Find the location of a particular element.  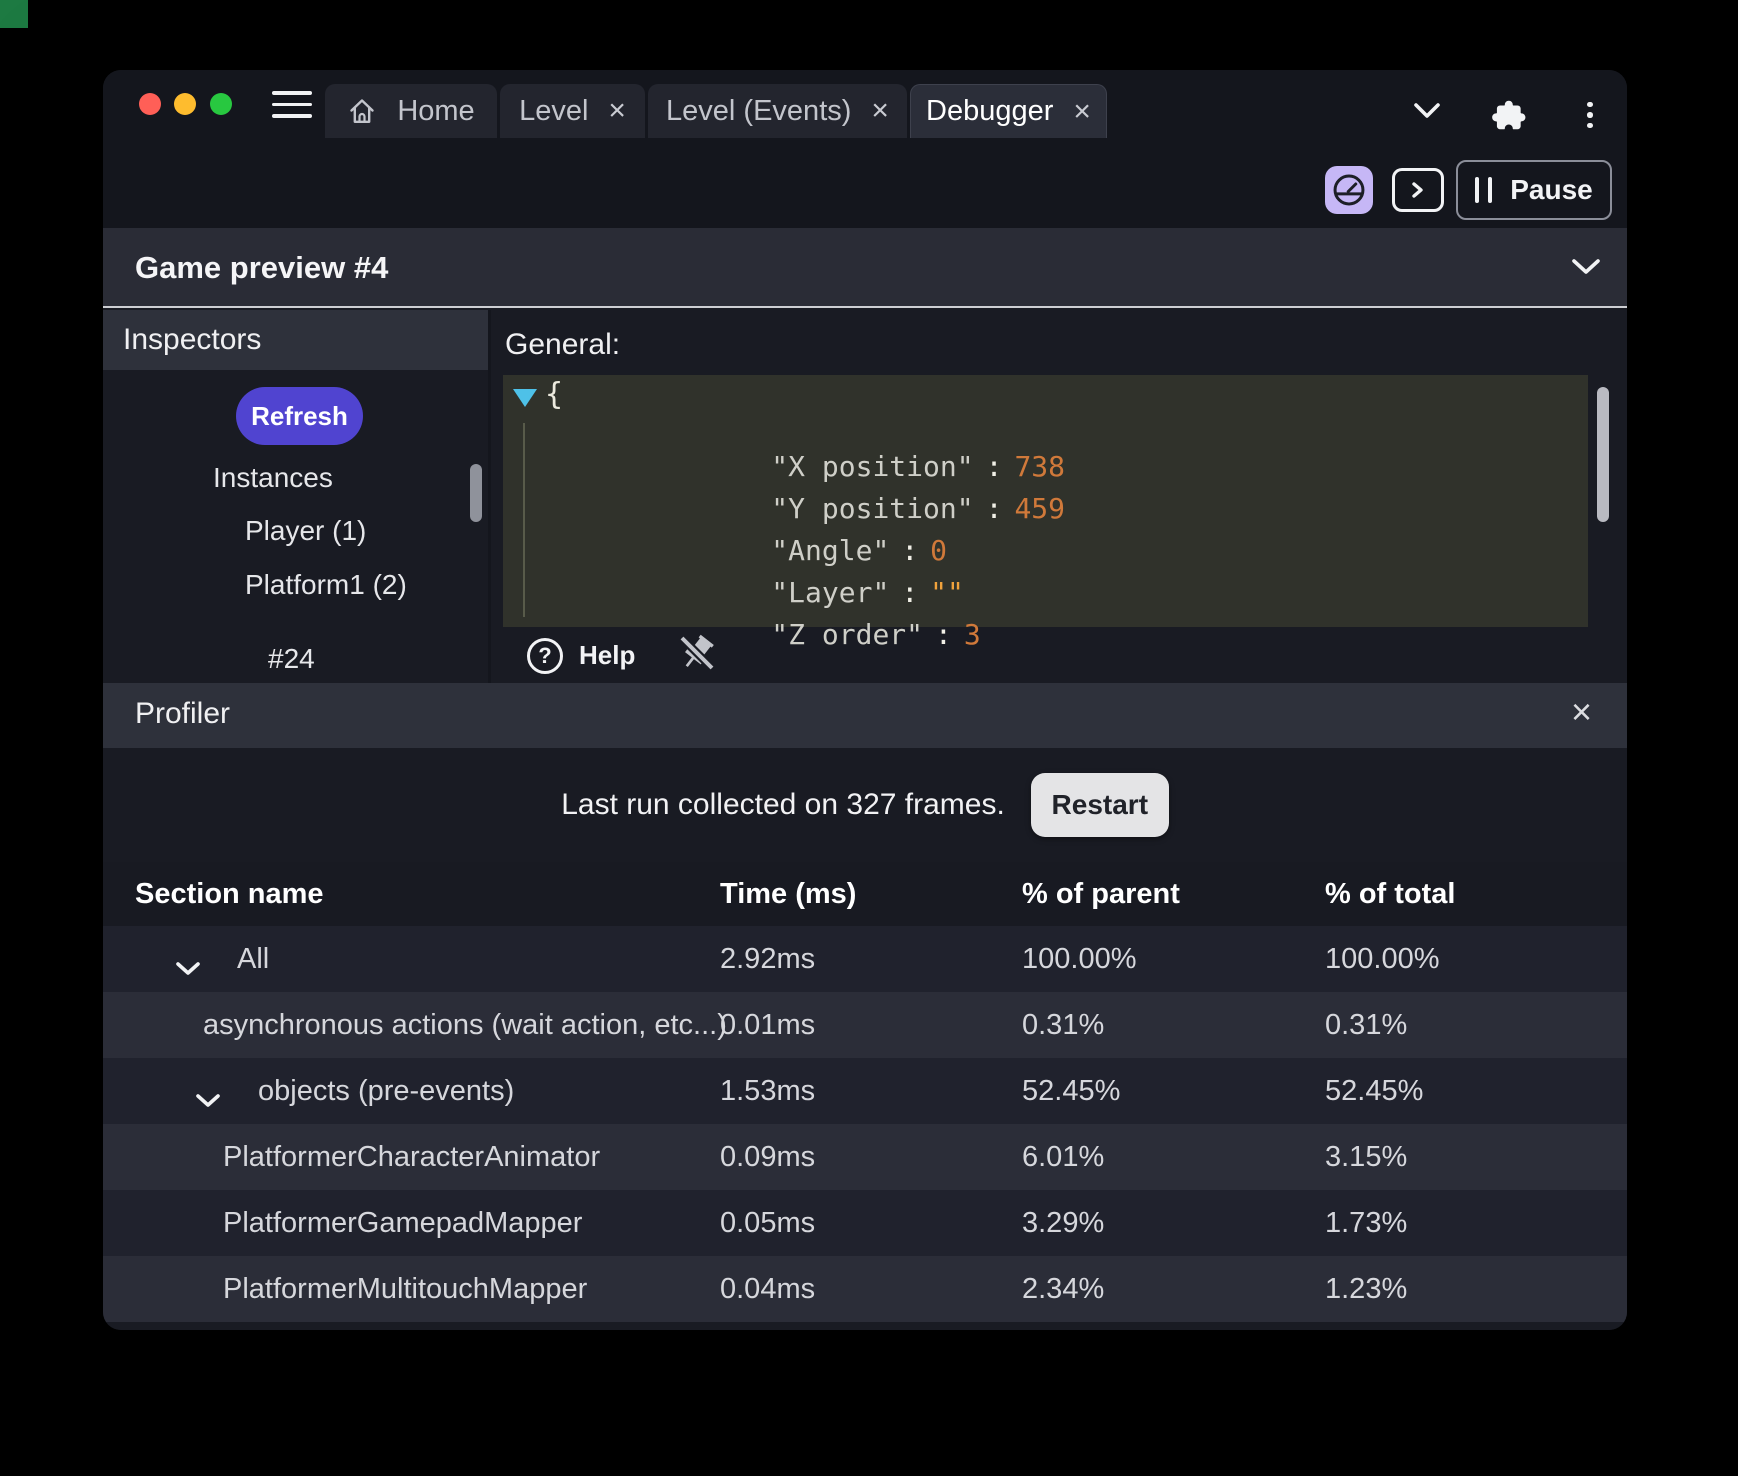

titlebar: Home Level × Level (Events) × Debugger × is located at coordinates (865, 149).